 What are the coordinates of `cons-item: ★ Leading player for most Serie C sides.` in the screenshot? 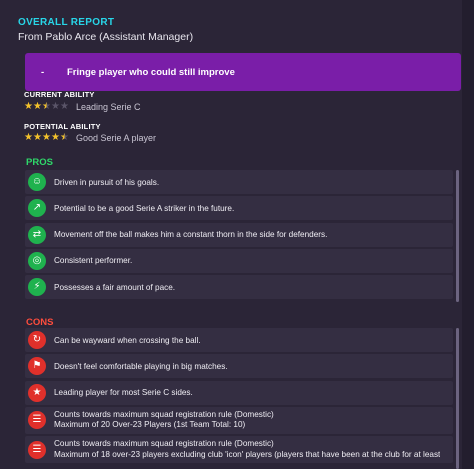 It's located at (239, 392).